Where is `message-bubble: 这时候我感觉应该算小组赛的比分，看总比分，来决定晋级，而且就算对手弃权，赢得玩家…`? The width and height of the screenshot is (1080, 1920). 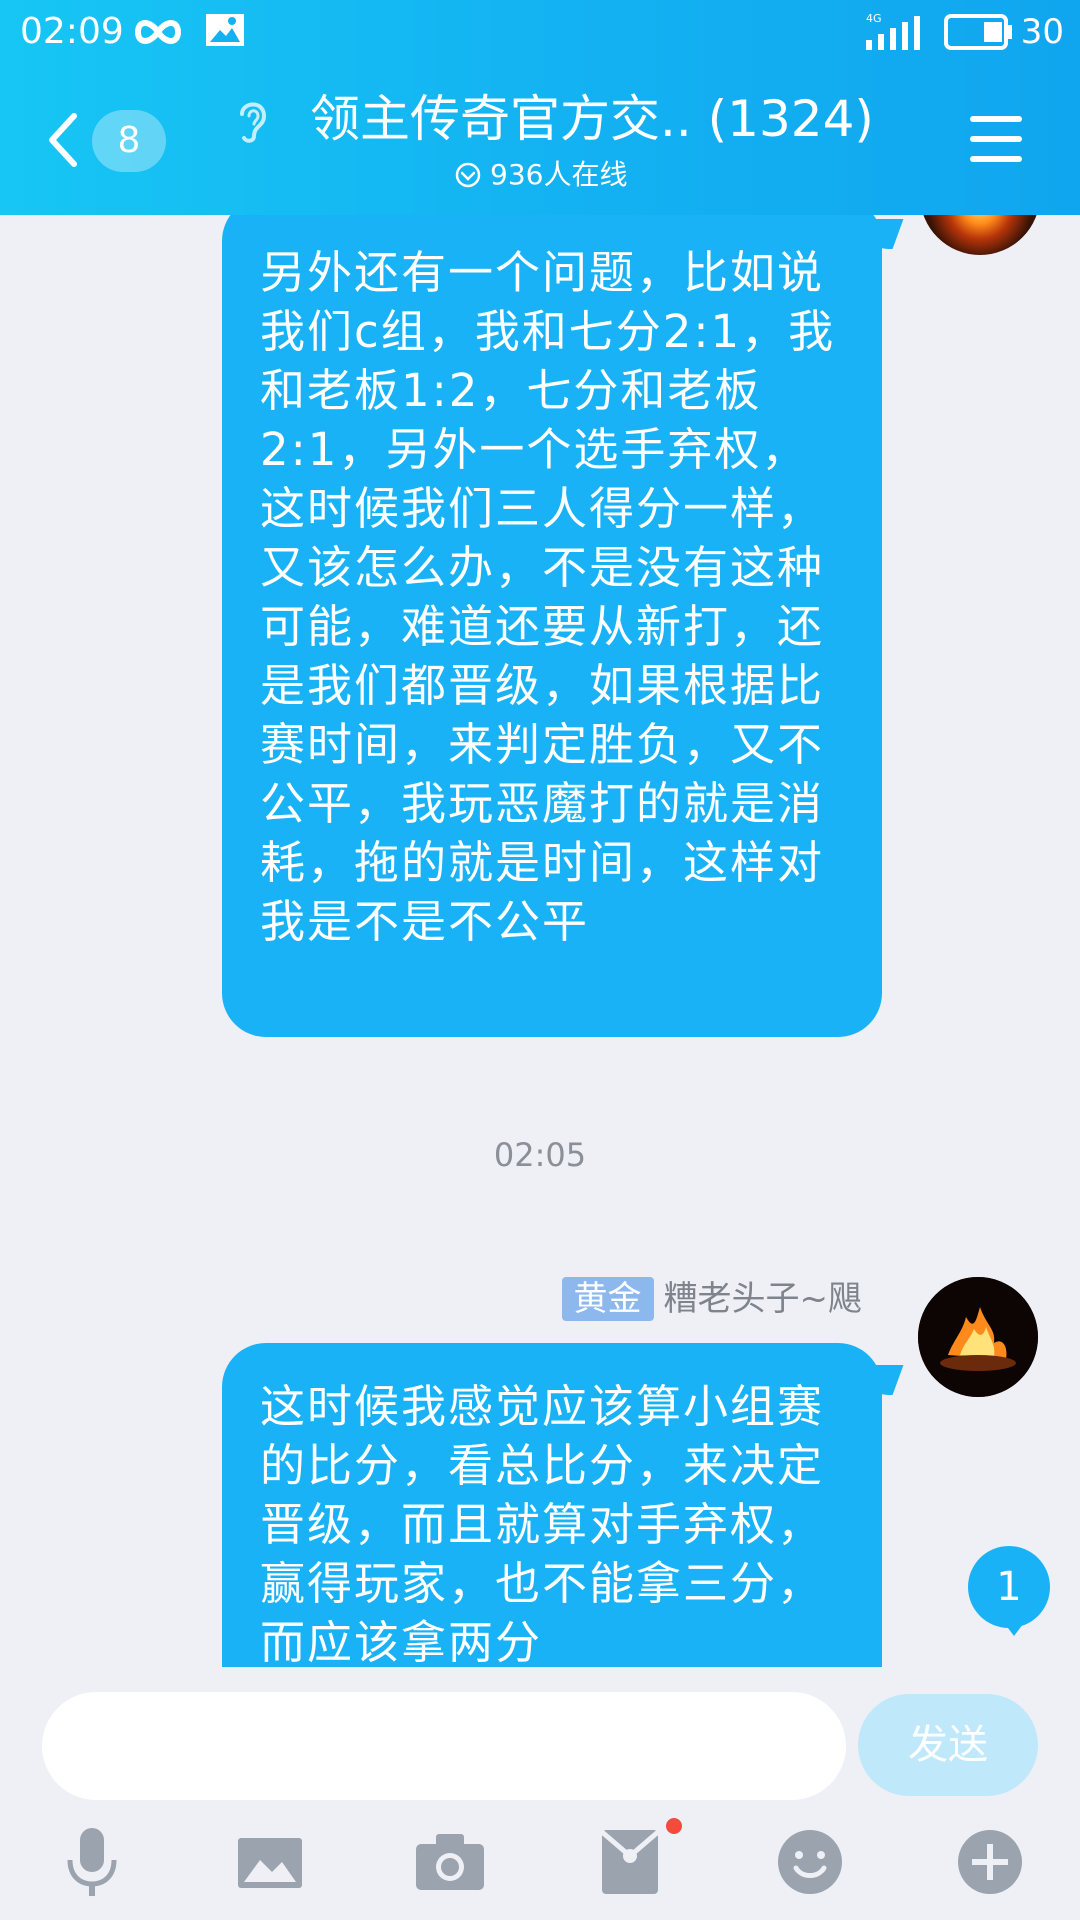
message-bubble: 这时候我感觉应该算小组赛的比分，看总比分，来决定晋级，而且就算对手弃权，赢得玩家… is located at coordinates (563, 1505).